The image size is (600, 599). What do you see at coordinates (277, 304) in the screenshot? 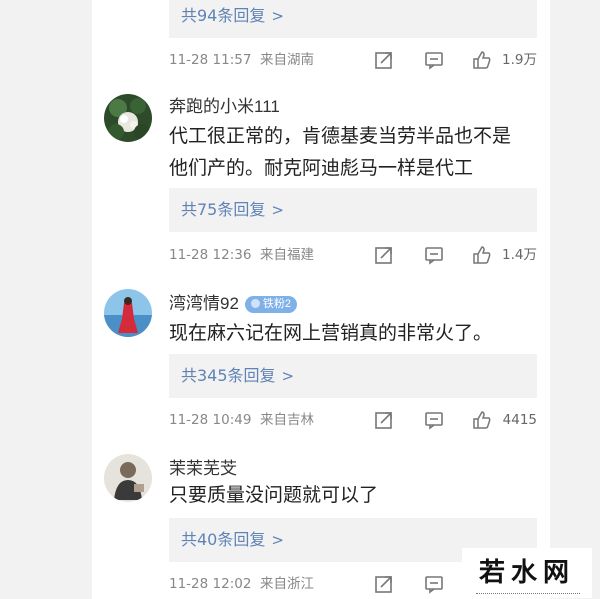
I see `badge-label: 铁粉2` at bounding box center [277, 304].